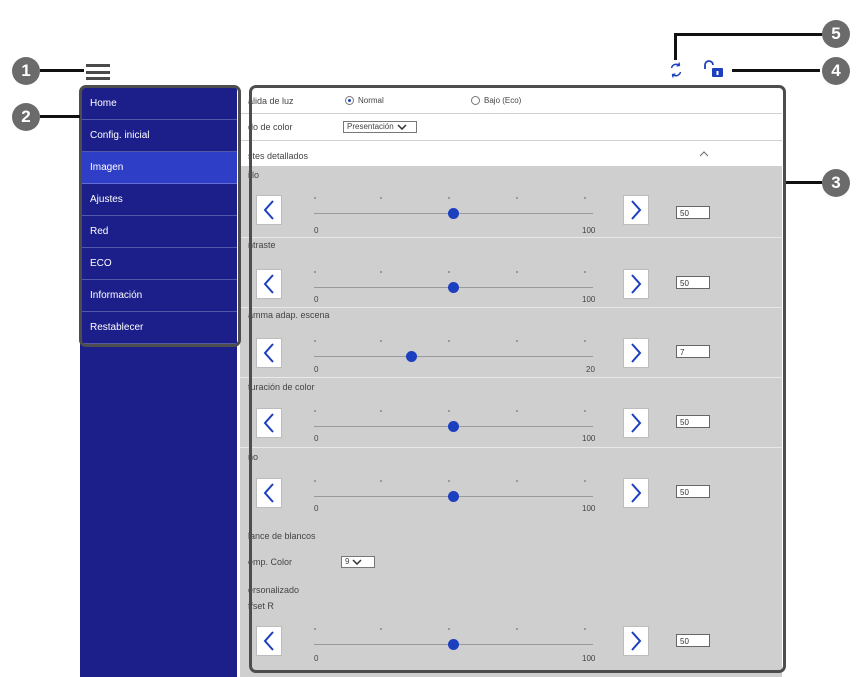 This screenshot has height=677, width=856. Describe the element at coordinates (836, 183) in the screenshot. I see `callout-3: 3` at that location.